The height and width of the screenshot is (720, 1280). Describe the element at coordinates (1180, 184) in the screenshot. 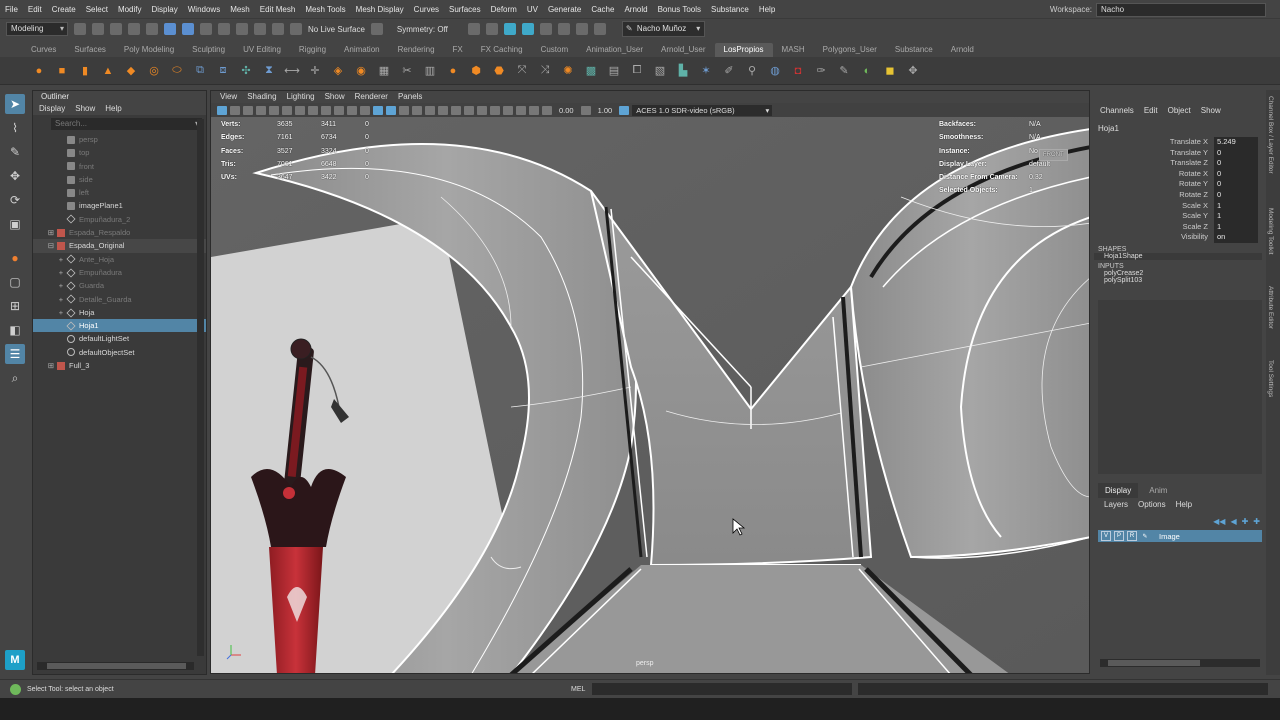

I see `channel-rotate-y: Rotate Y 0` at that location.